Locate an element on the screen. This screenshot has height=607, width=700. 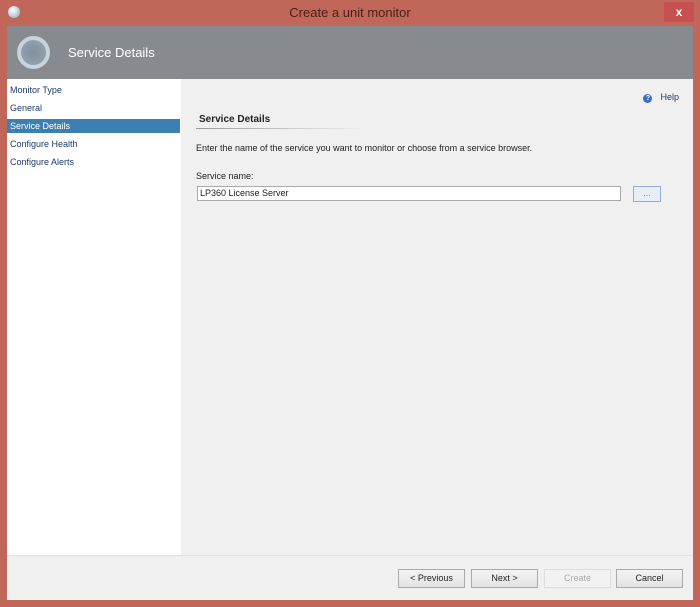
create-button: Create is located at coordinates (577, 578).